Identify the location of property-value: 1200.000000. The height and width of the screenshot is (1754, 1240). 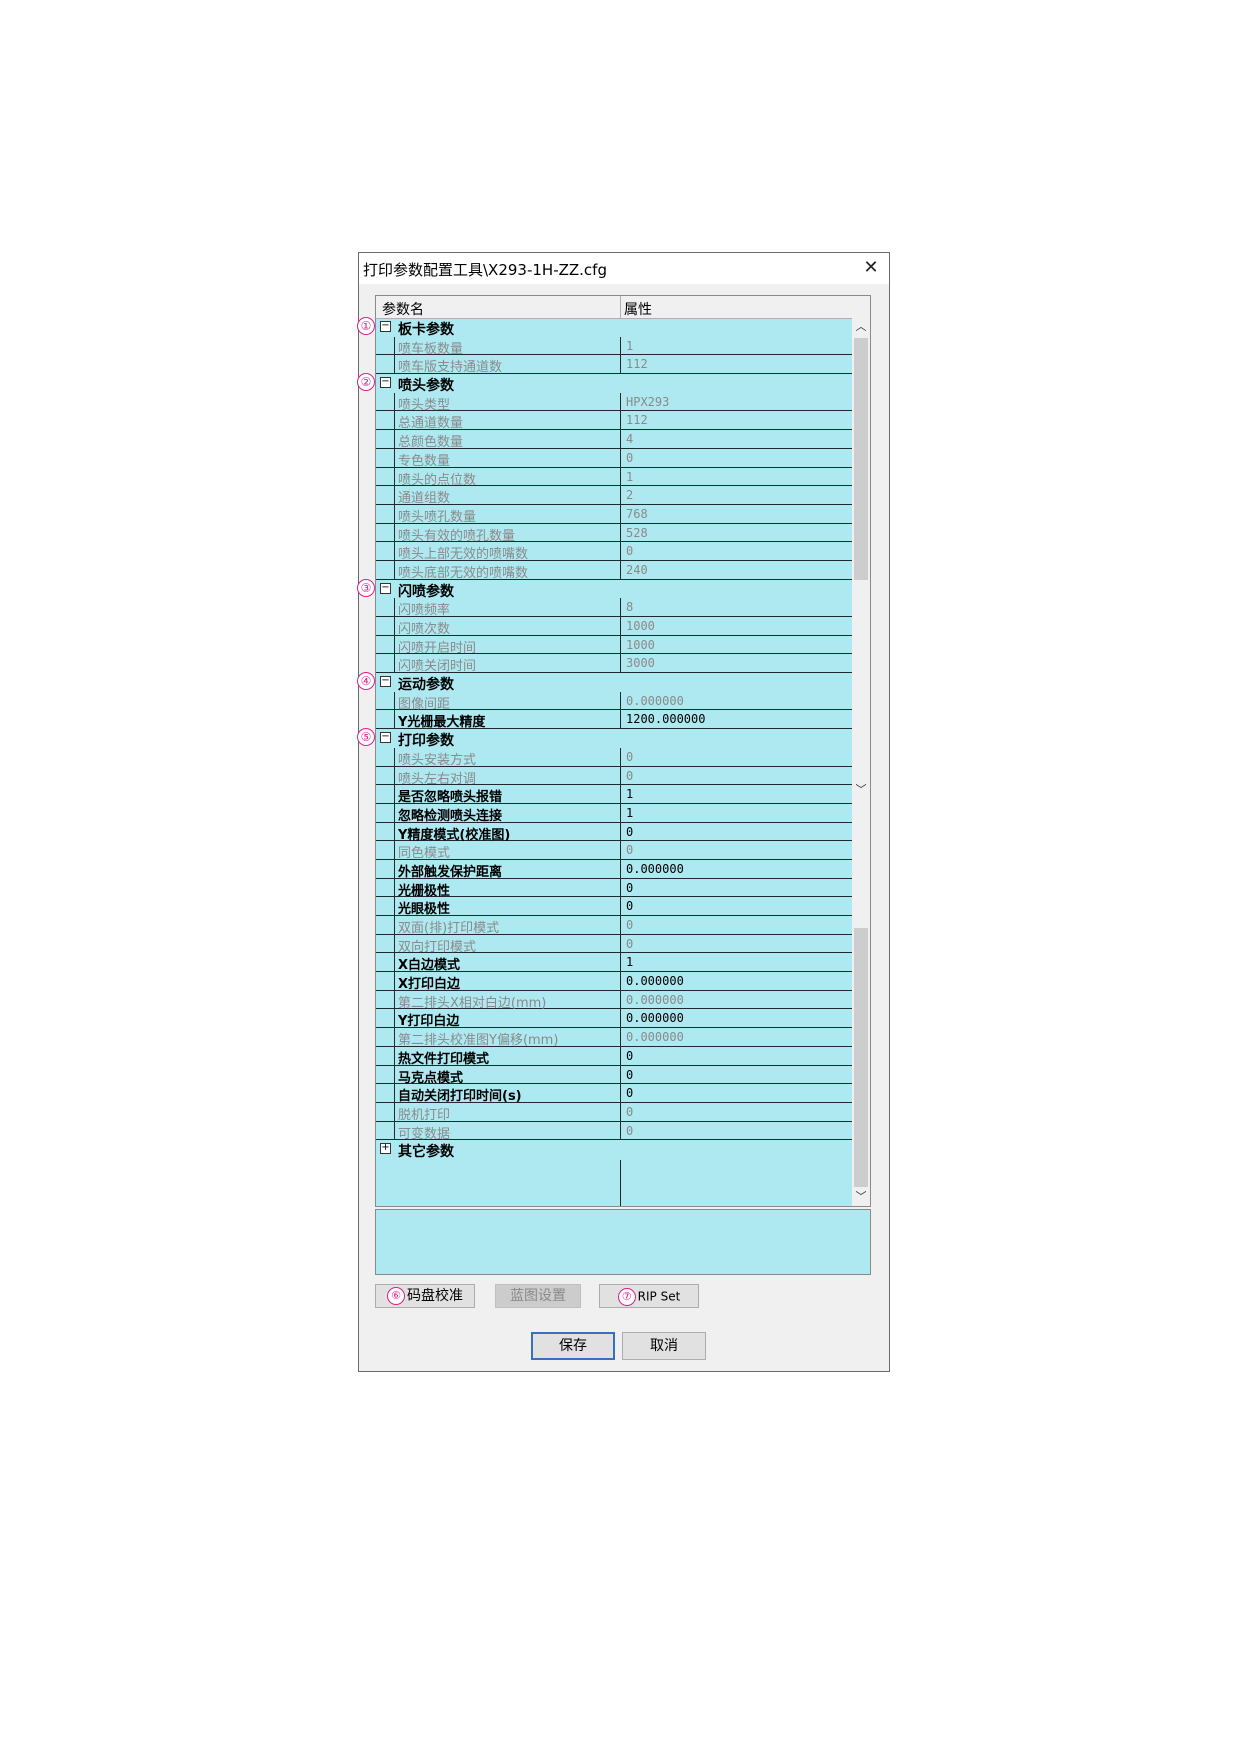
(665, 719).